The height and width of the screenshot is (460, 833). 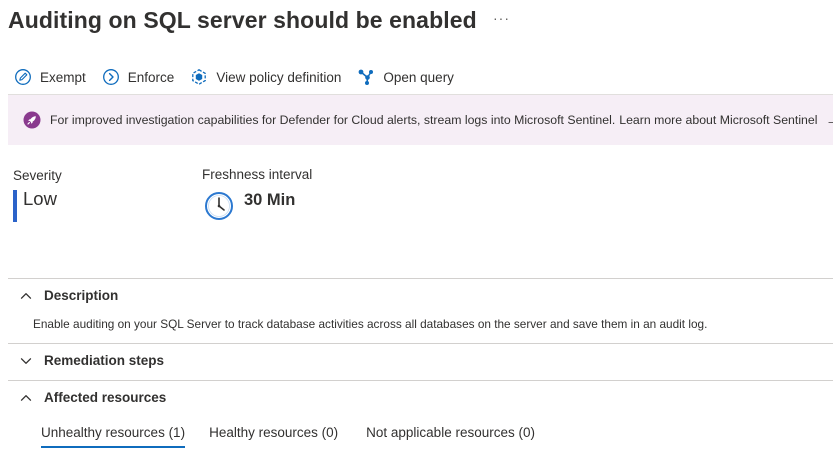 I want to click on exempt-button: Exempt, so click(x=50, y=77).